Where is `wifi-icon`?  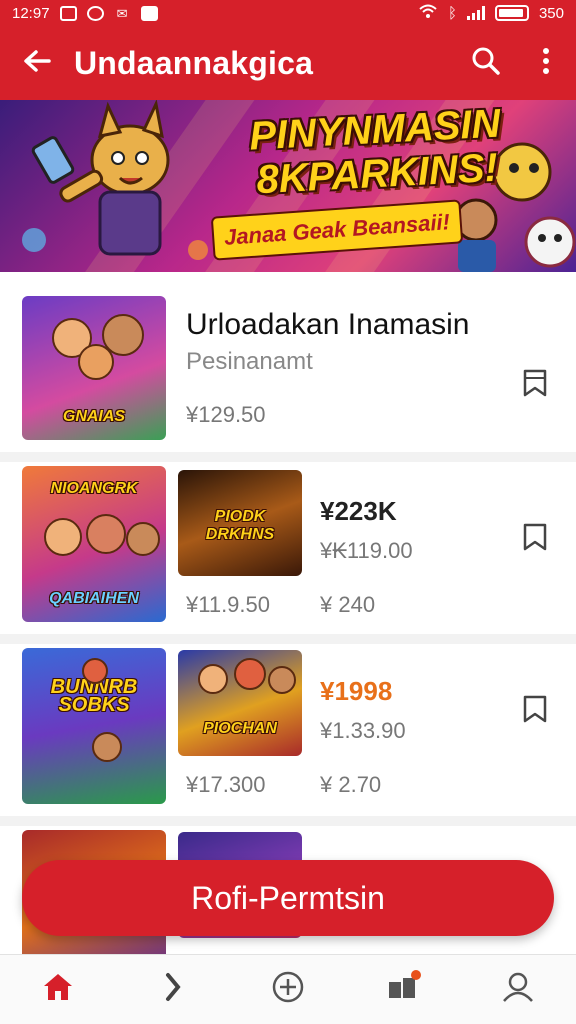 wifi-icon is located at coordinates (428, 13).